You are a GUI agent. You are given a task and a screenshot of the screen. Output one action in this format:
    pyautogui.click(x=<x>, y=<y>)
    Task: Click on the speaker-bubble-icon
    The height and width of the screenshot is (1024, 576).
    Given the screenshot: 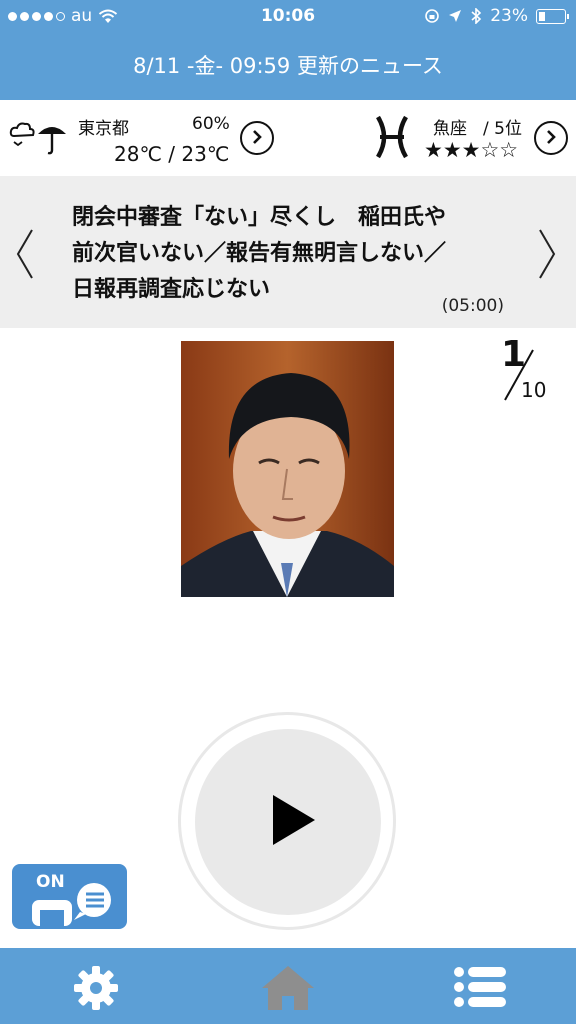 What is the action you would take?
    pyautogui.click(x=71, y=904)
    